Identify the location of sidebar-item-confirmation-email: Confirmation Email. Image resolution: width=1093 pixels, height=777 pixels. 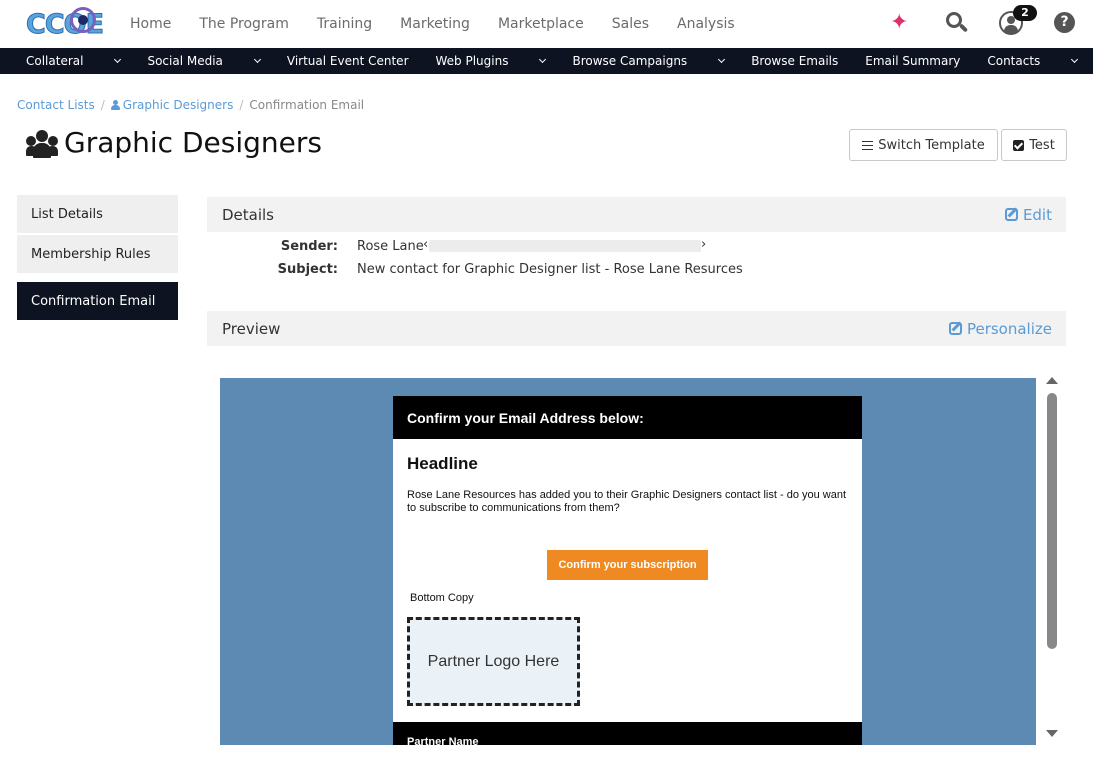
(97, 301).